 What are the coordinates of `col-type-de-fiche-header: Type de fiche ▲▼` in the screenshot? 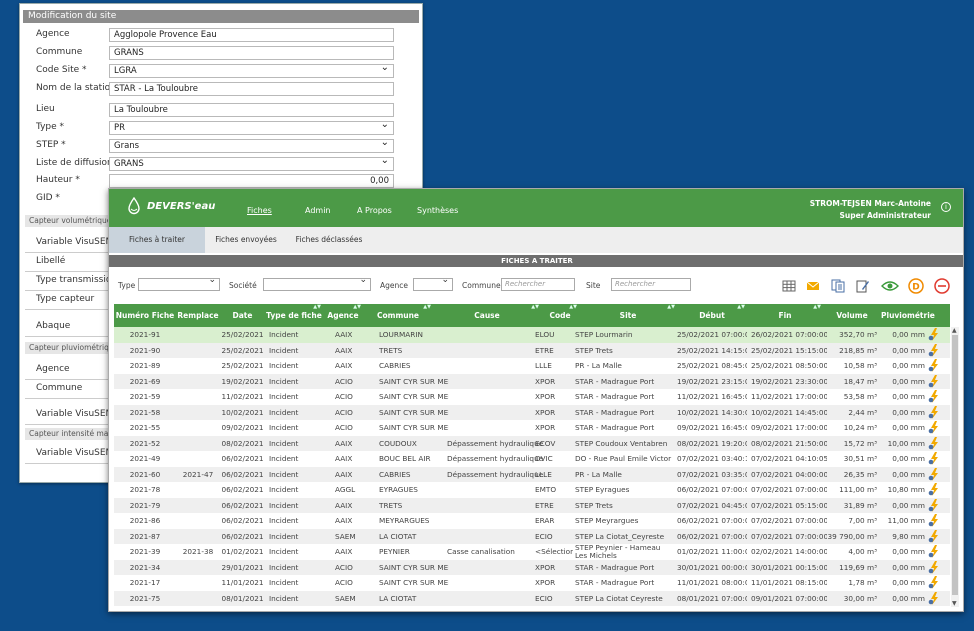 It's located at (294, 315).